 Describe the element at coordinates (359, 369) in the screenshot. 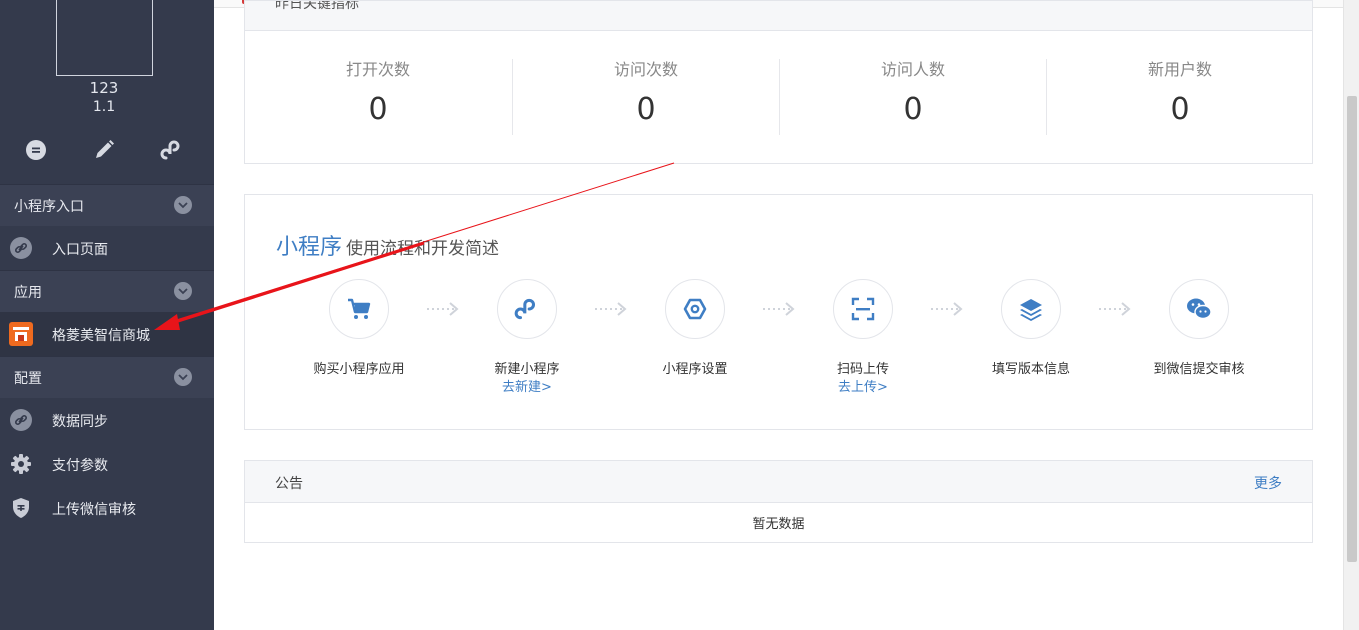

I see `step-name: 购买小程序应用` at that location.